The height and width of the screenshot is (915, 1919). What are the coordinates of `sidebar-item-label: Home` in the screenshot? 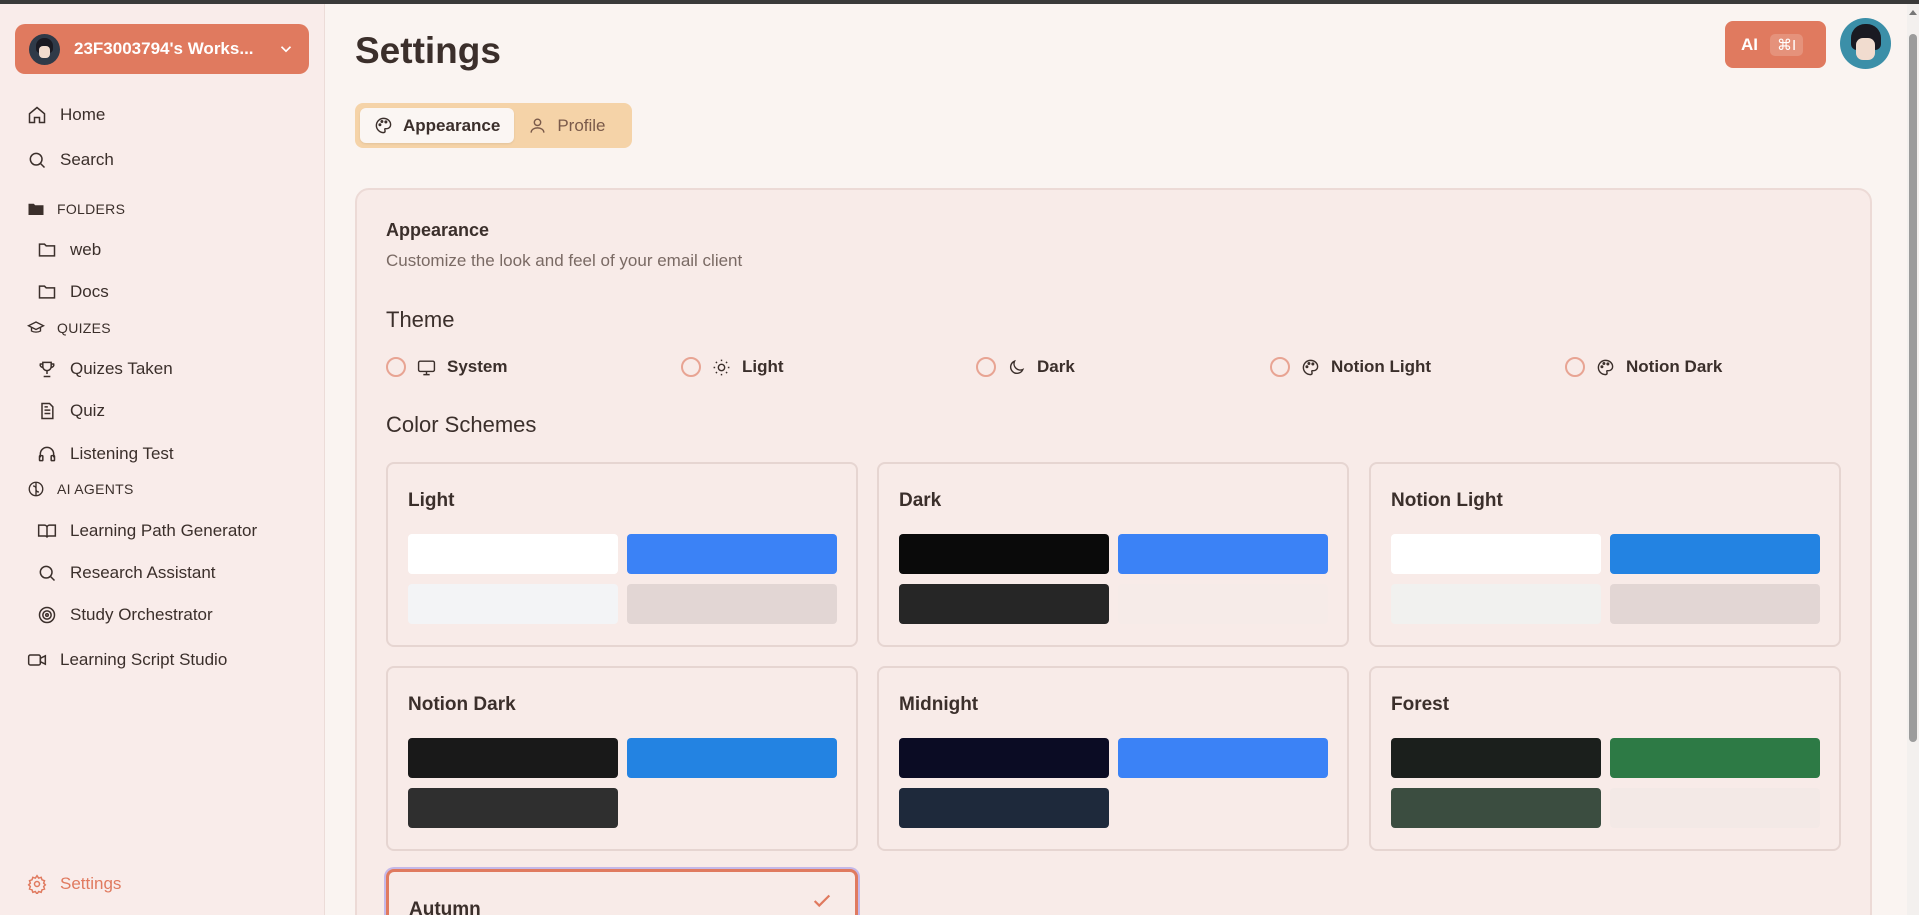 It's located at (83, 114).